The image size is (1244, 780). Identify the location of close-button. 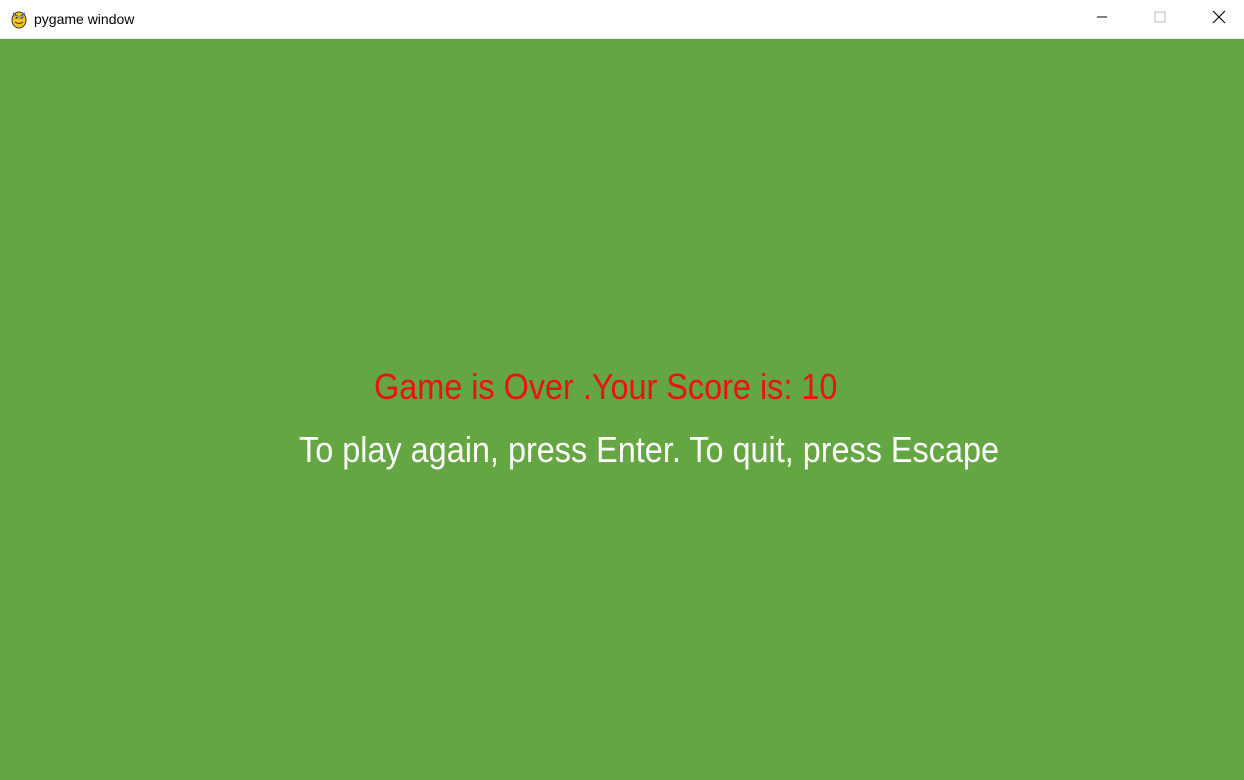
(1217, 19).